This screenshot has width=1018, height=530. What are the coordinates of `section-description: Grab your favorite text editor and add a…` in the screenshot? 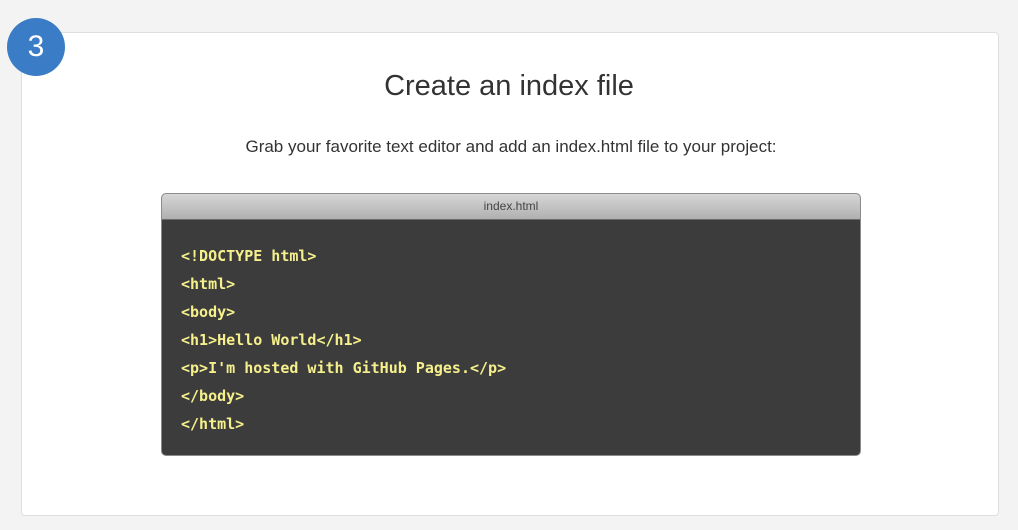 It's located at (511, 146).